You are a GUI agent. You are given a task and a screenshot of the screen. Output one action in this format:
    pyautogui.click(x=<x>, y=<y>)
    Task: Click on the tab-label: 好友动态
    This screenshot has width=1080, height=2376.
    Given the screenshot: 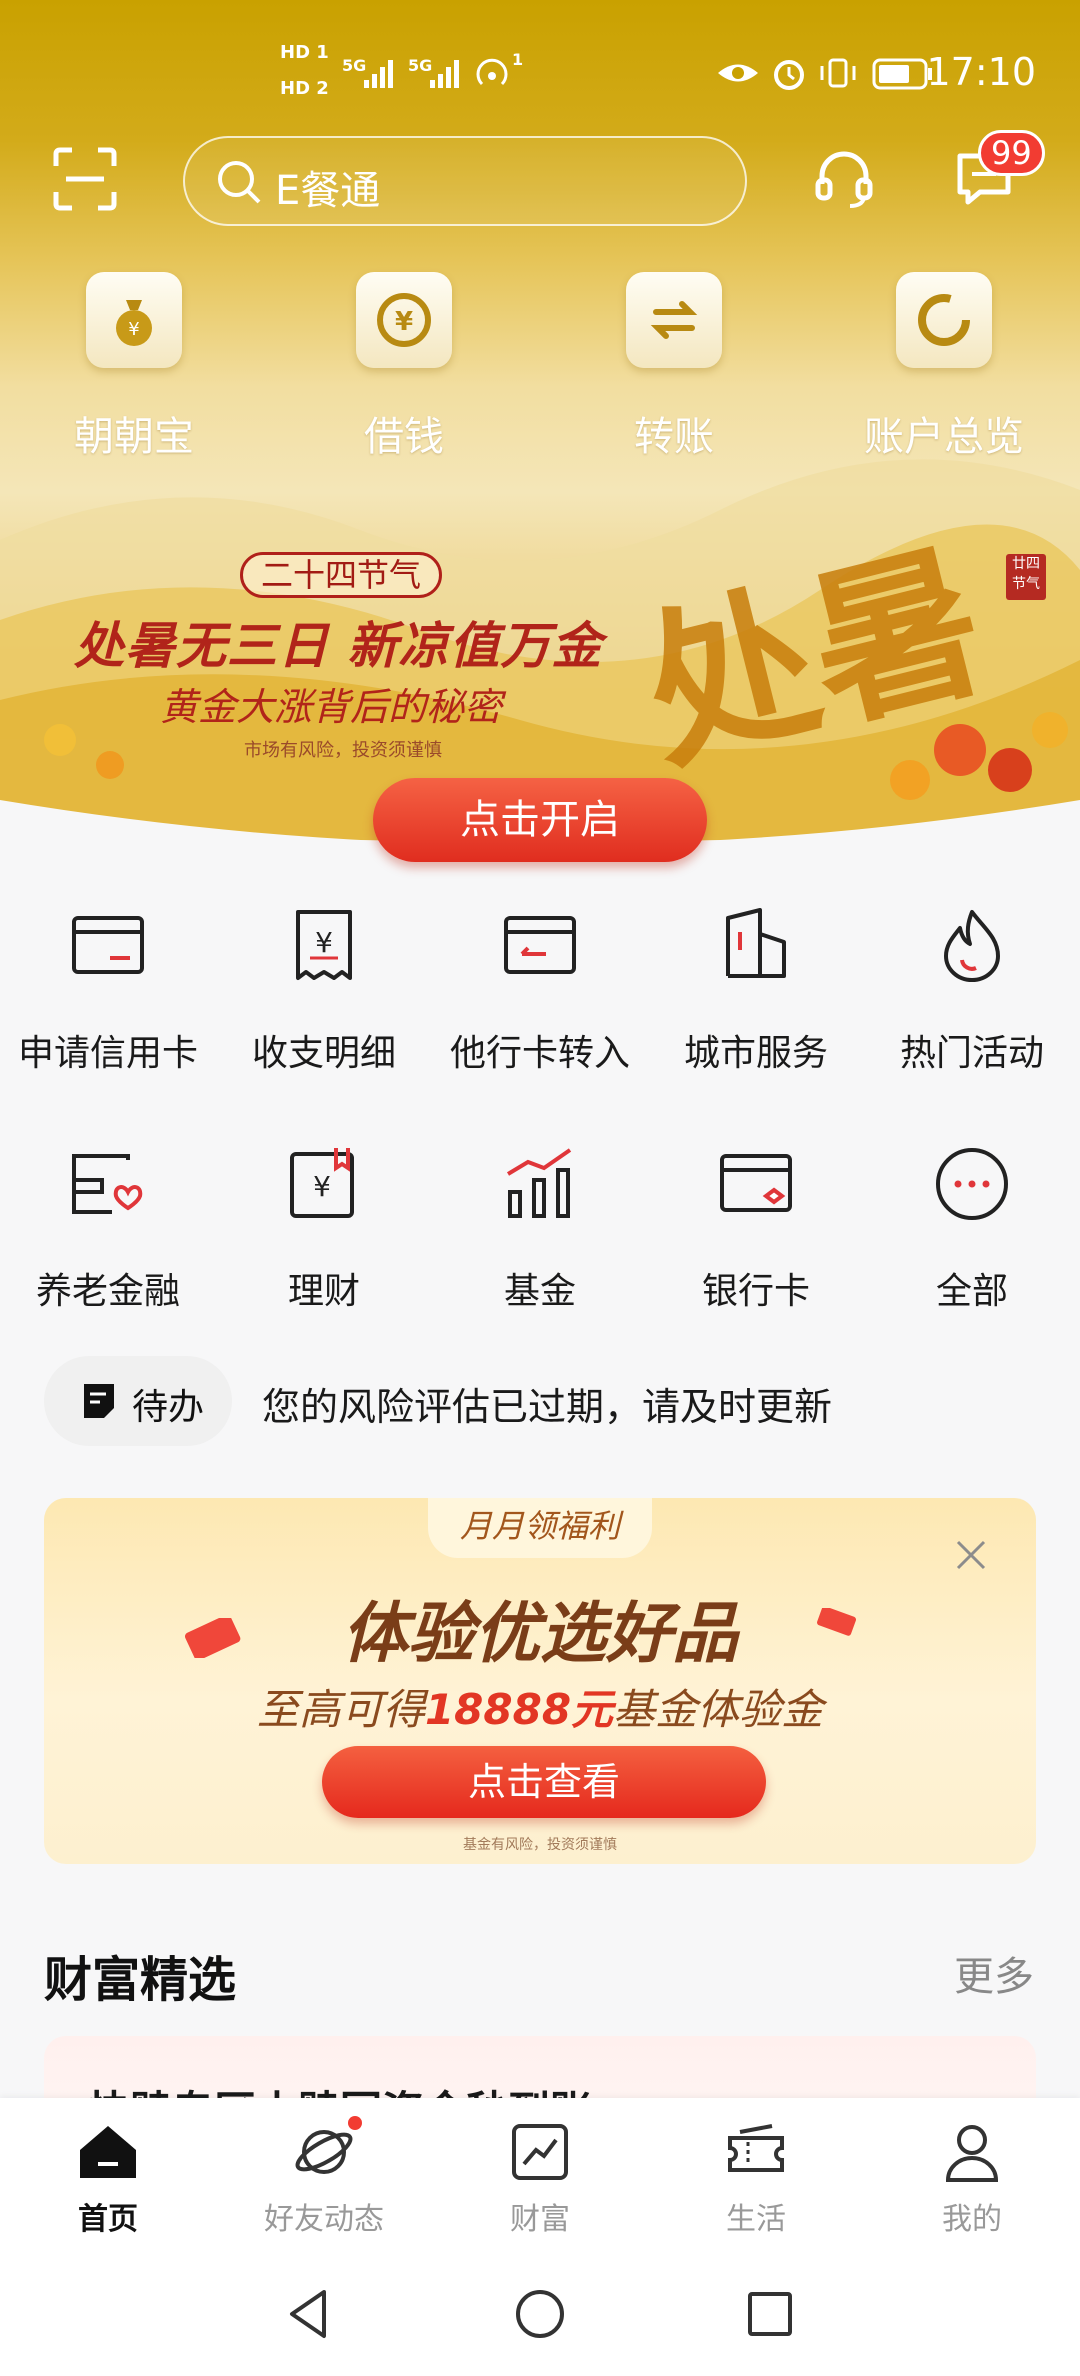 What is the action you would take?
    pyautogui.click(x=324, y=2219)
    